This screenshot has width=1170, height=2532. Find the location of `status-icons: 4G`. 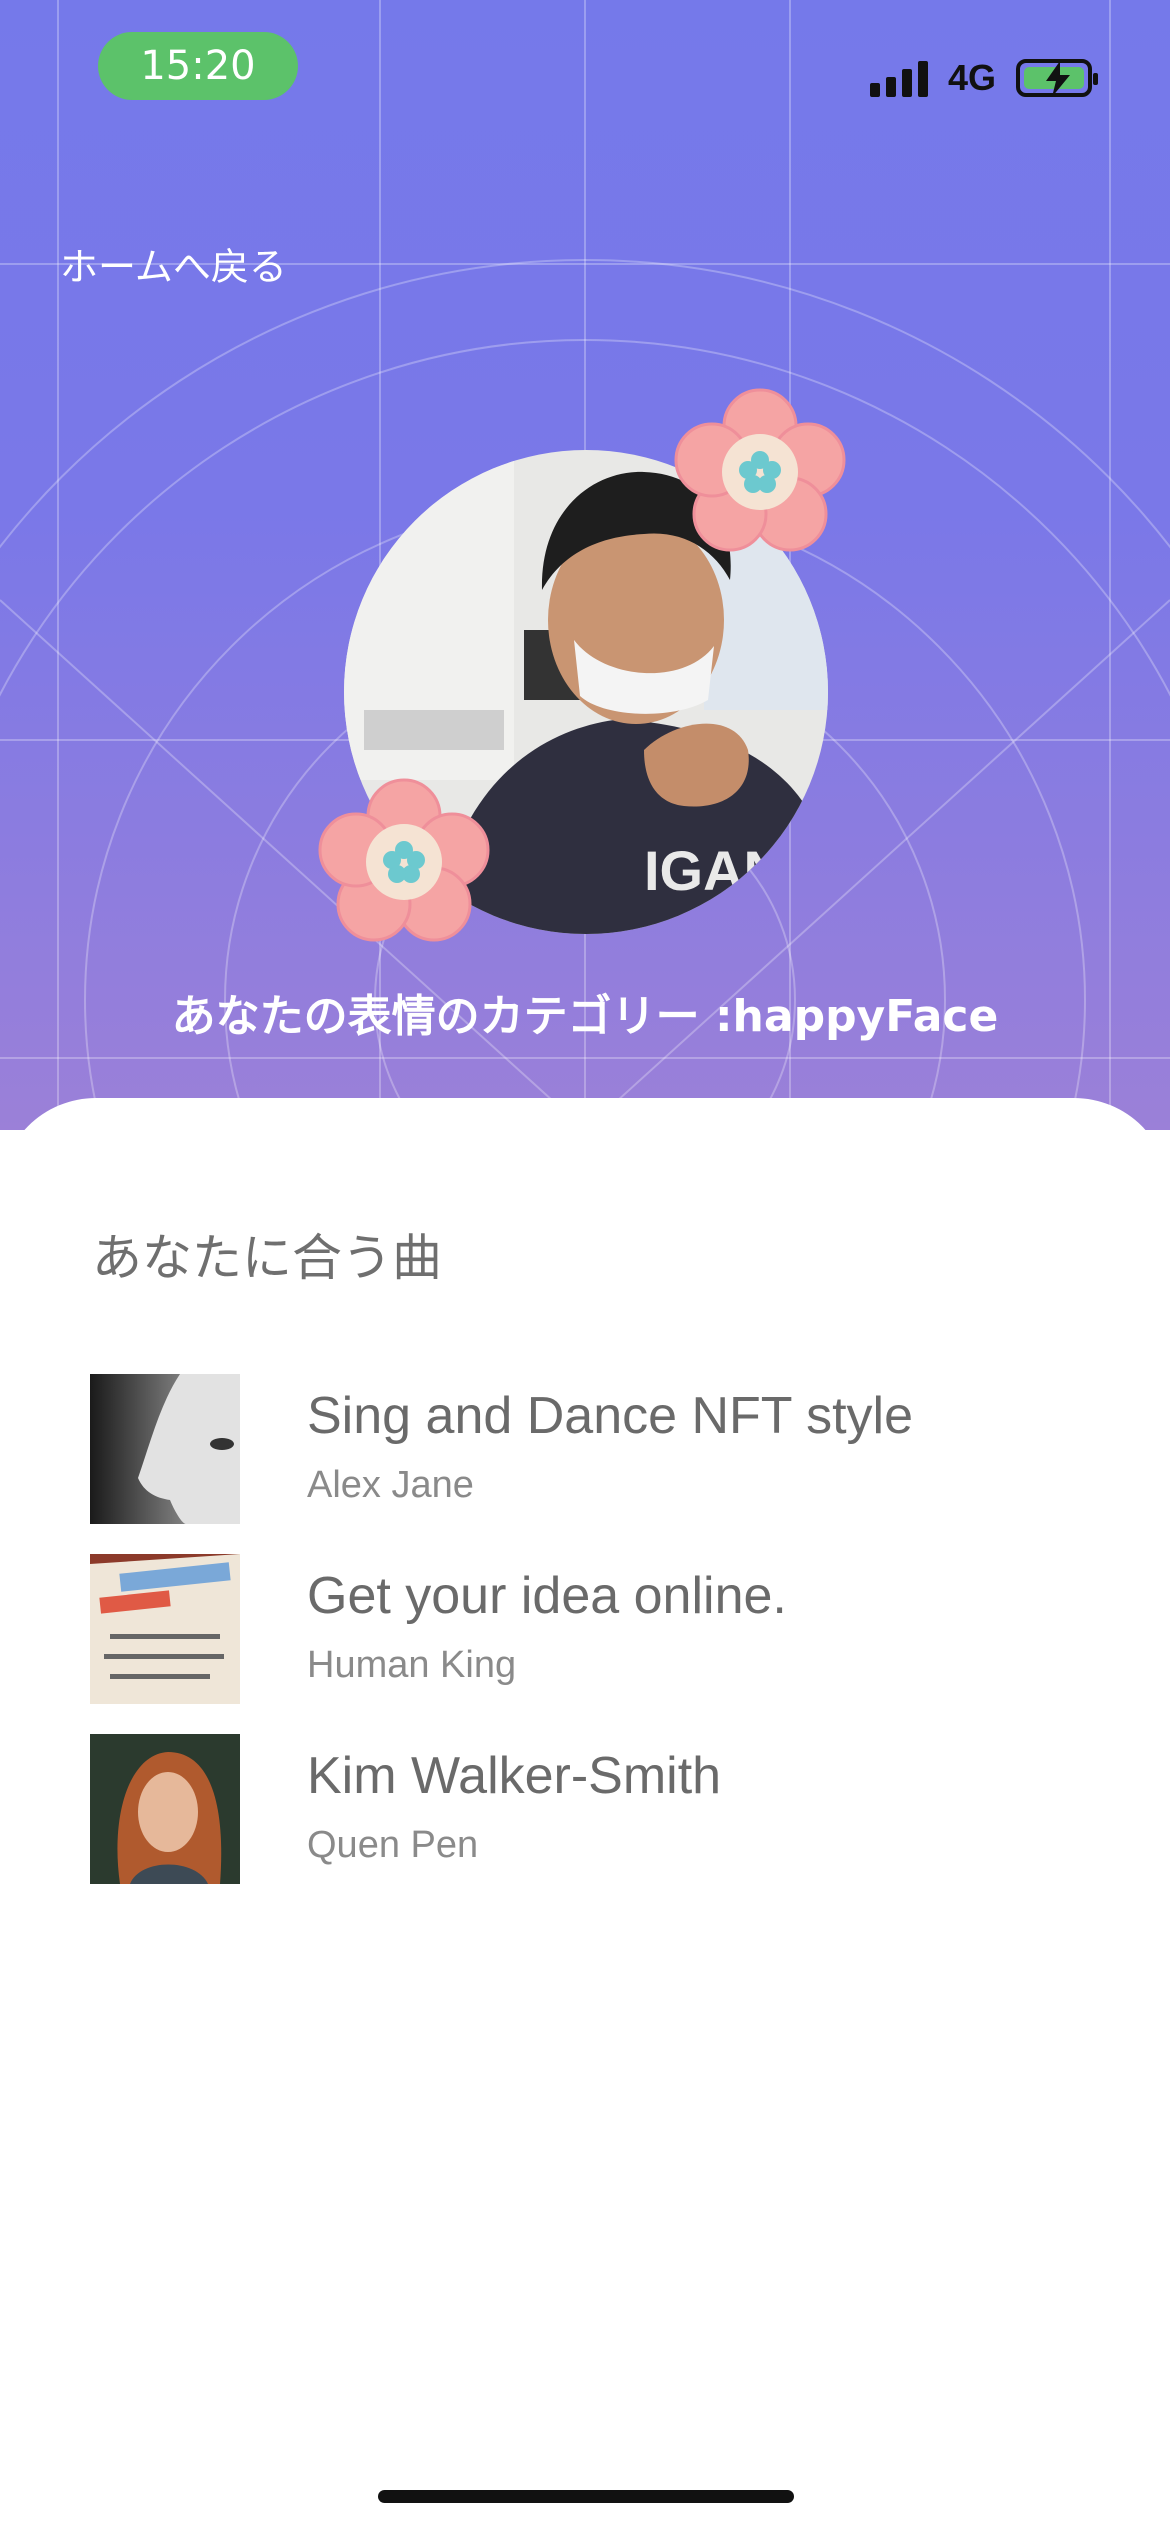

status-icons: 4G is located at coordinates (983, 78).